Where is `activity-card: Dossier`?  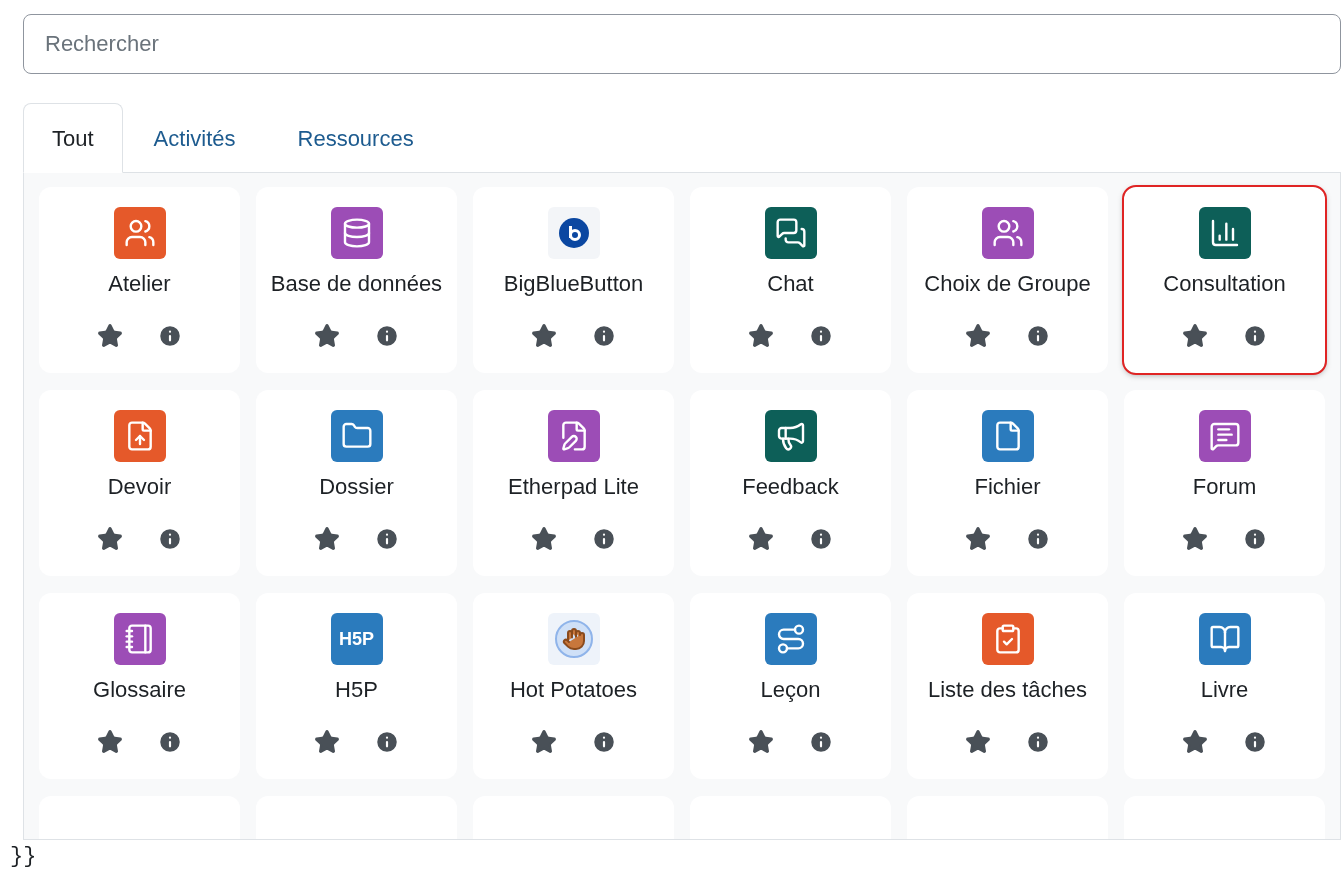 activity-card: Dossier is located at coordinates (356, 483).